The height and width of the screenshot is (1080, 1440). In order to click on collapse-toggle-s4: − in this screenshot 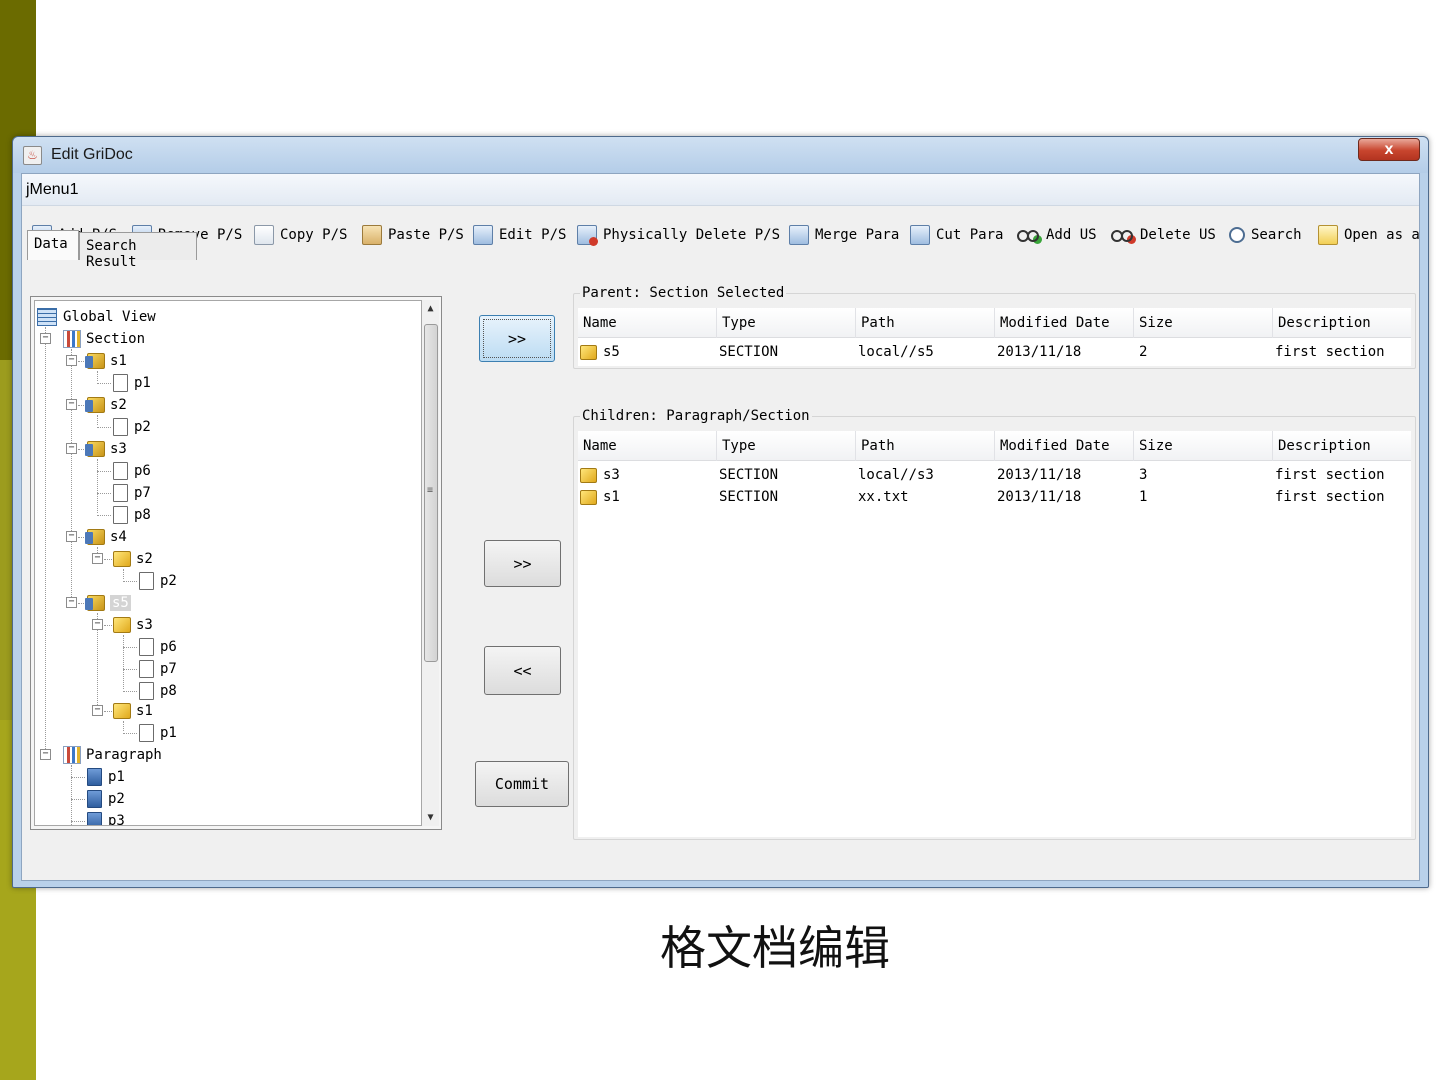, I will do `click(71, 536)`.